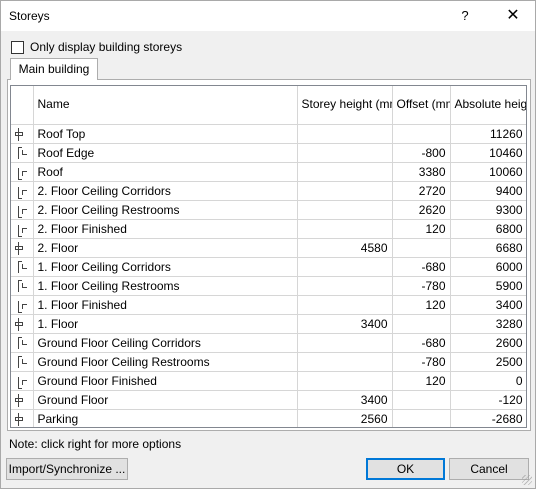 This screenshot has height=489, width=536. I want to click on storey-name-cell: 2. Floor Ceiling Corridors, so click(165, 191).